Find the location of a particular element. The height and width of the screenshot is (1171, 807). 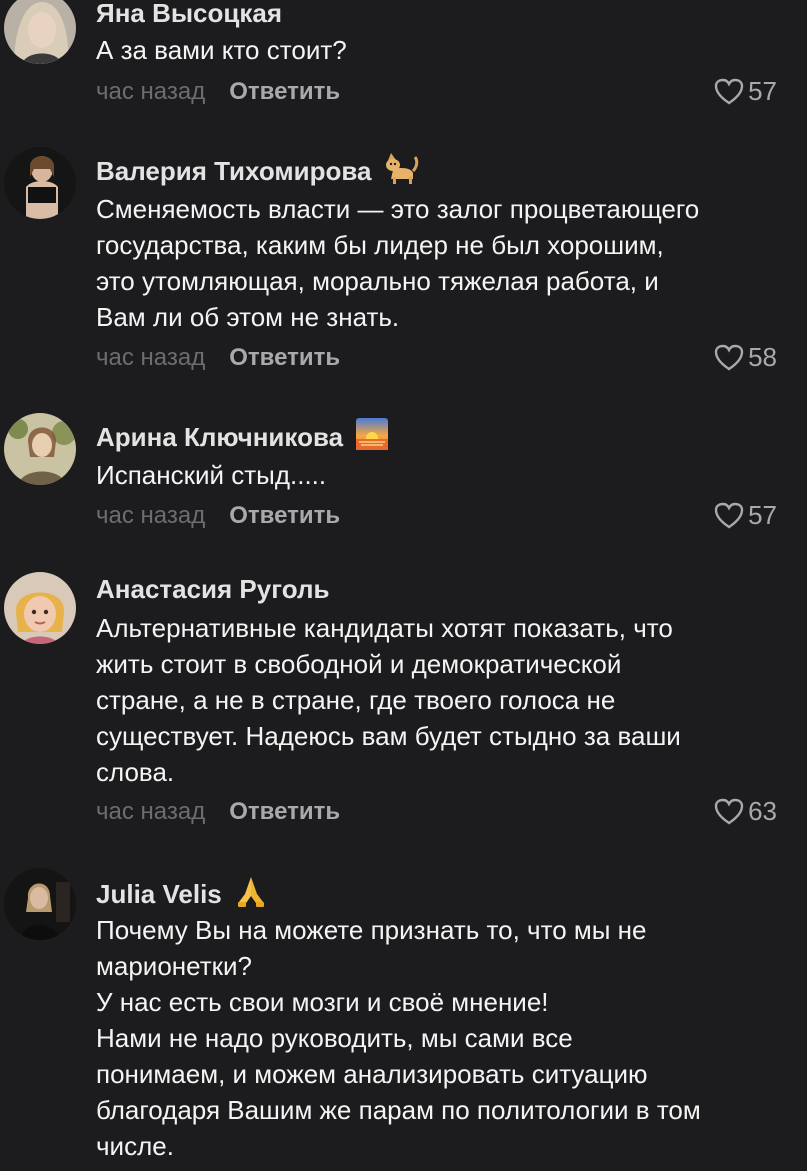

comment-text-line: Вам ли об этом не знать. is located at coordinates (248, 317).